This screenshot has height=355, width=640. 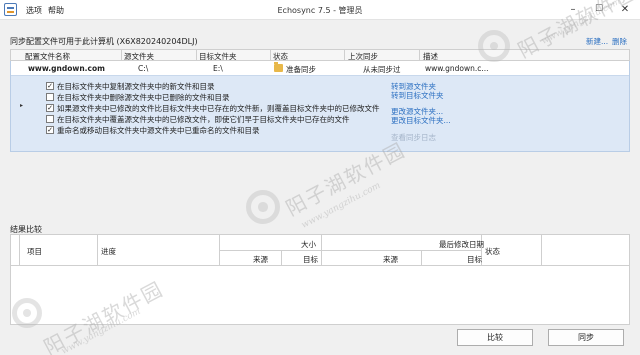 I want to click on option-rename-move: ✓ 重命名或移动目标文件夹中源文件夹中已重命名的文件和目录, so click(x=153, y=130).